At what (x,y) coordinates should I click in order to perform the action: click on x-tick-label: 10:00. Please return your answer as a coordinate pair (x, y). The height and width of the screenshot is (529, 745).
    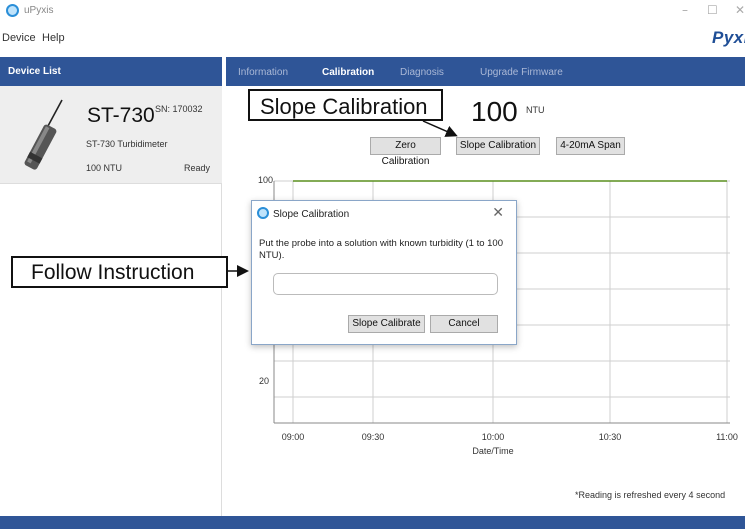
    Looking at the image, I should click on (493, 437).